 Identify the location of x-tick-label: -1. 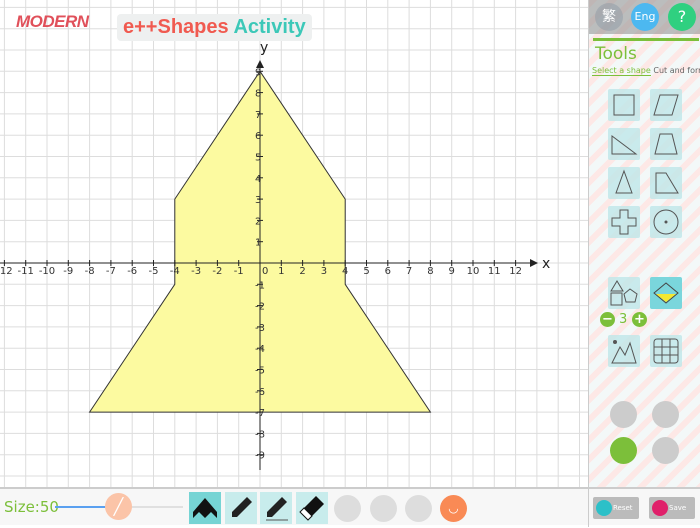
(239, 271).